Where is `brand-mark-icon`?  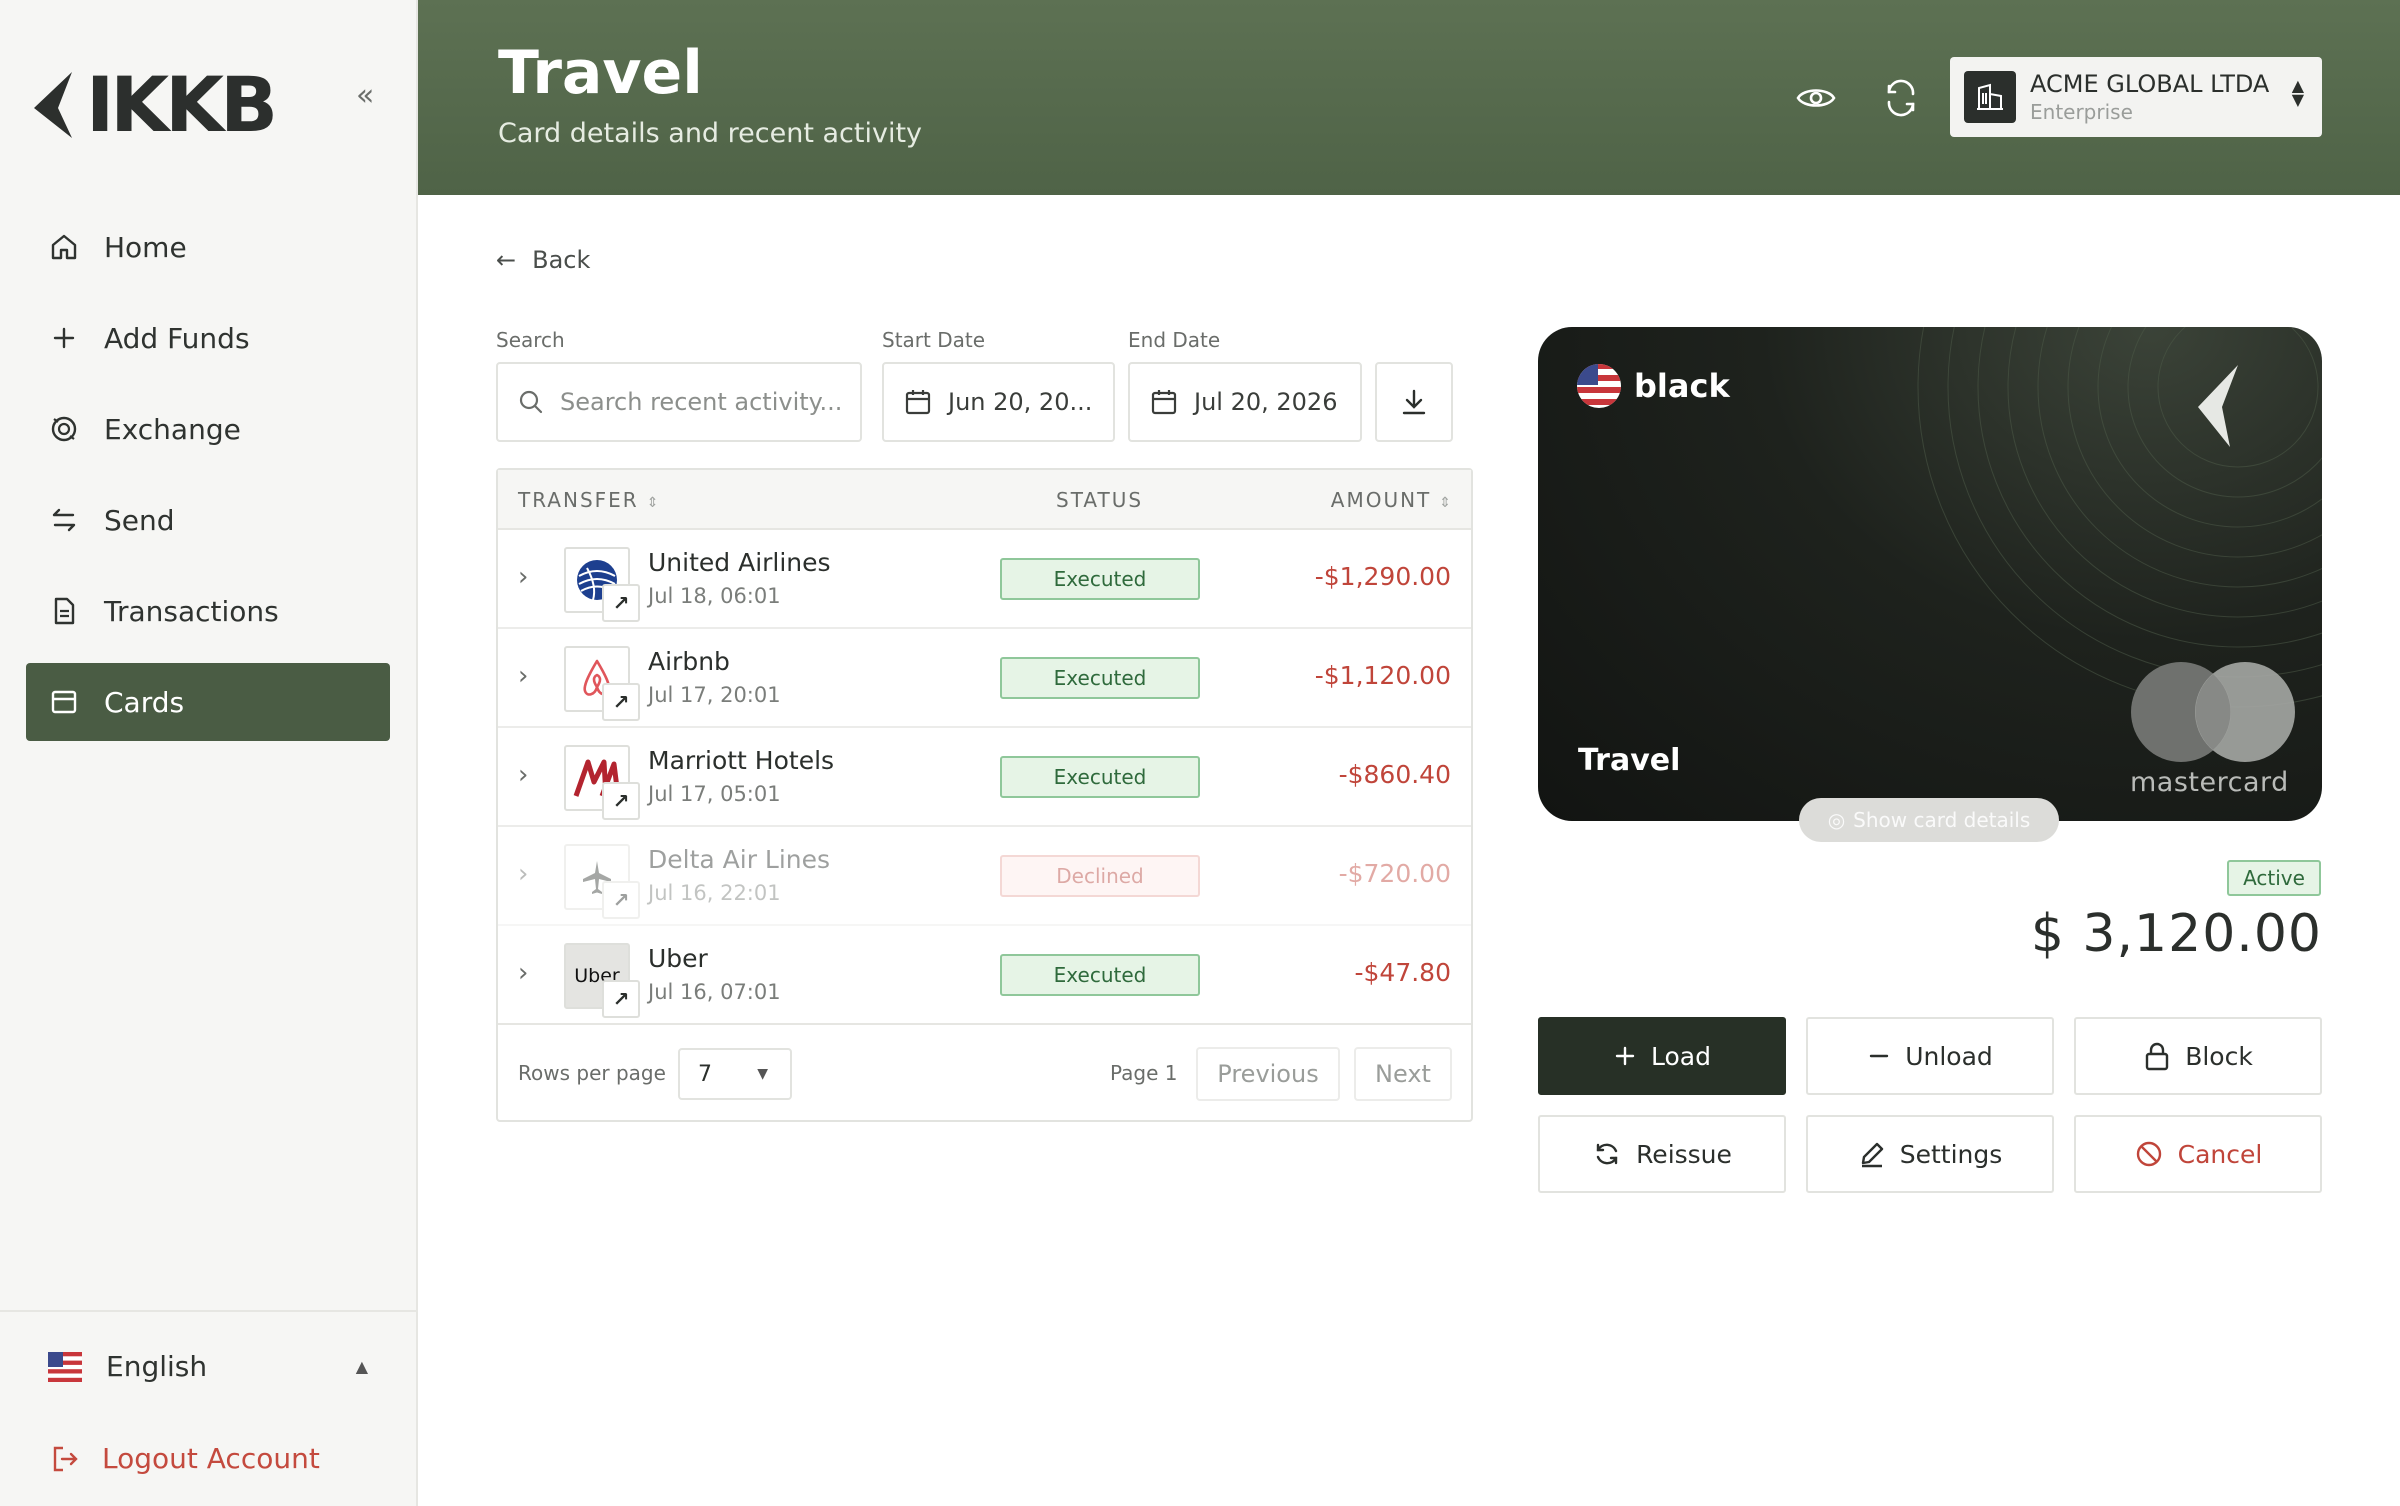
brand-mark-icon is located at coordinates (53, 104).